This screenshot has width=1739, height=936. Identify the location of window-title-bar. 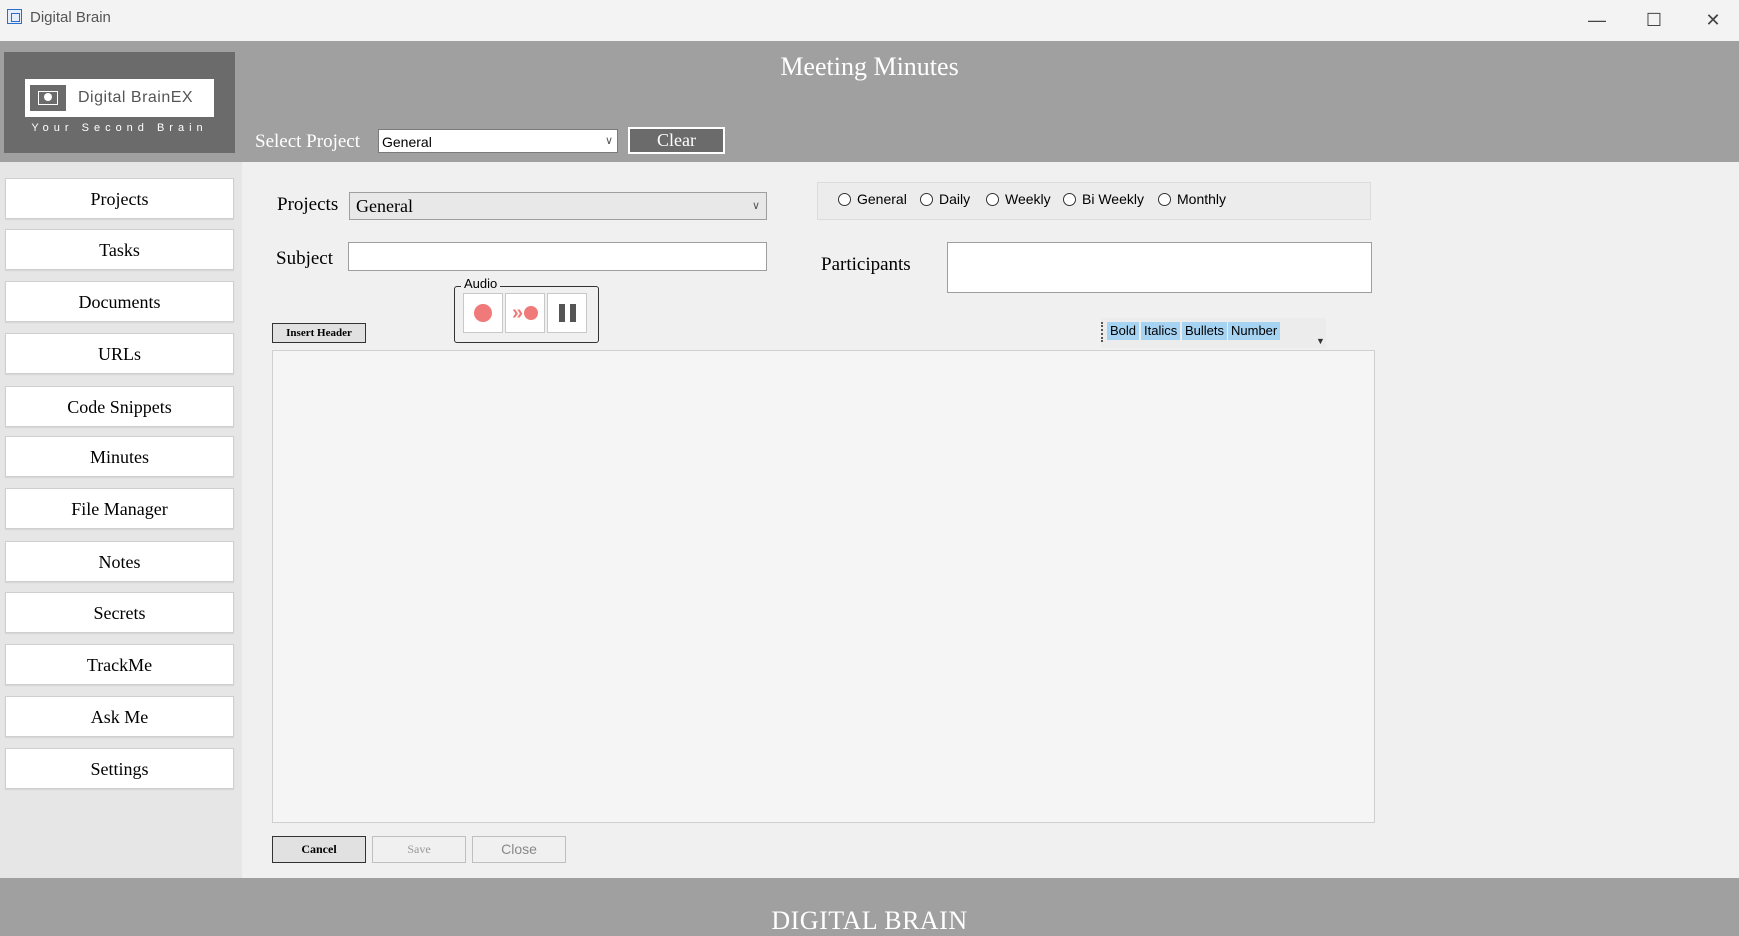
(869, 20).